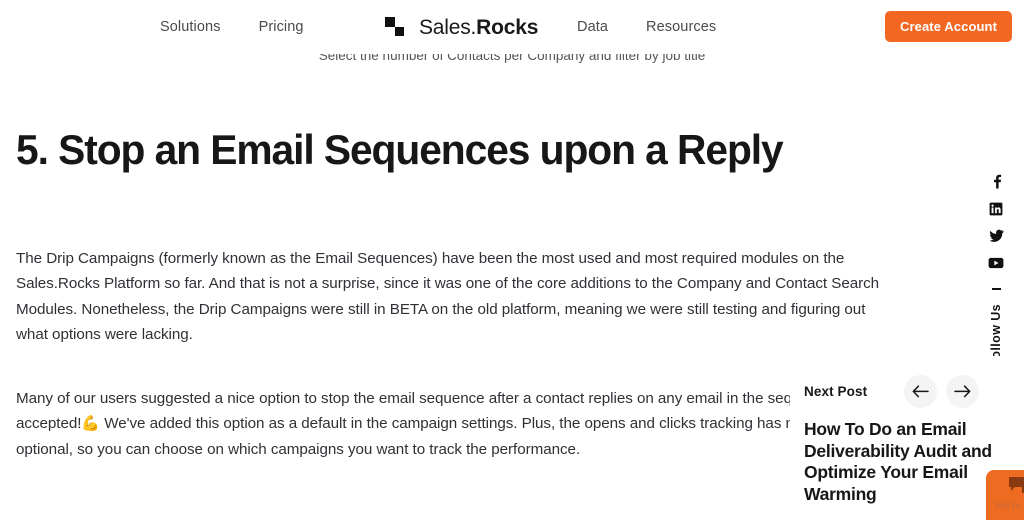 The image size is (1024, 520). Describe the element at coordinates (592, 27) in the screenshot. I see `nav-item-data: Data` at that location.